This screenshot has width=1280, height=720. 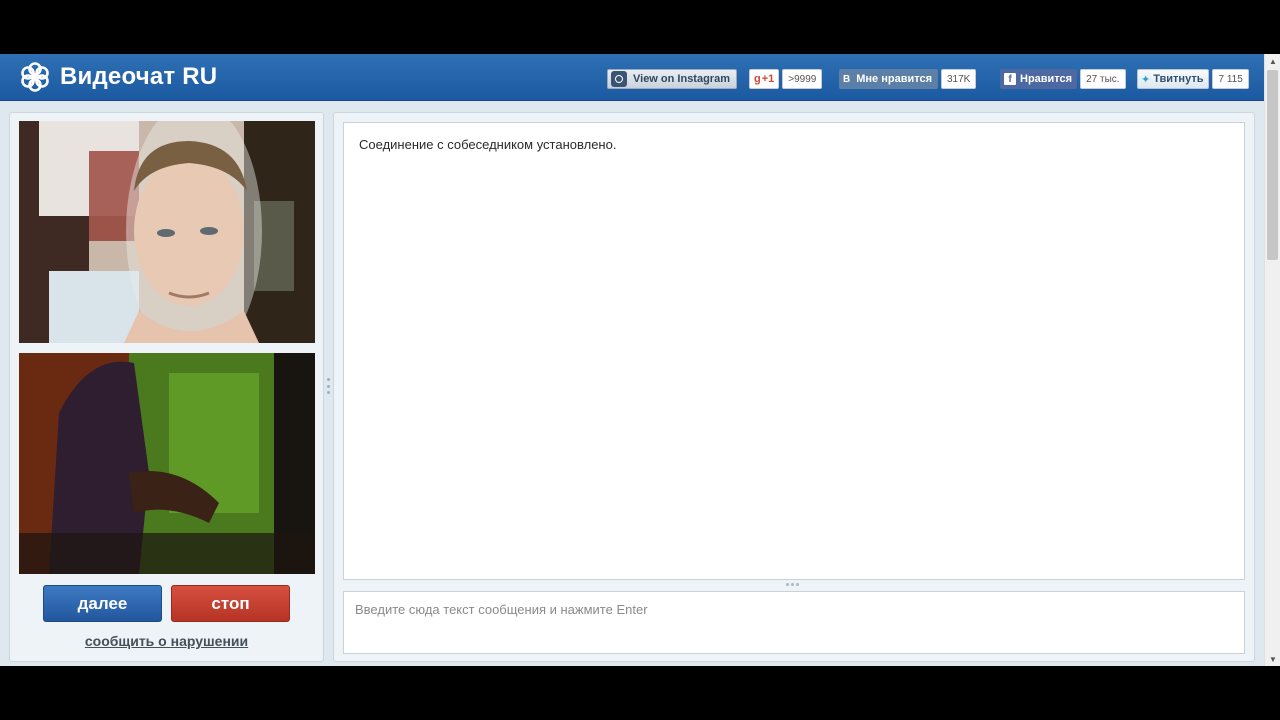 I want to click on instagram-icon, so click(x=619, y=79).